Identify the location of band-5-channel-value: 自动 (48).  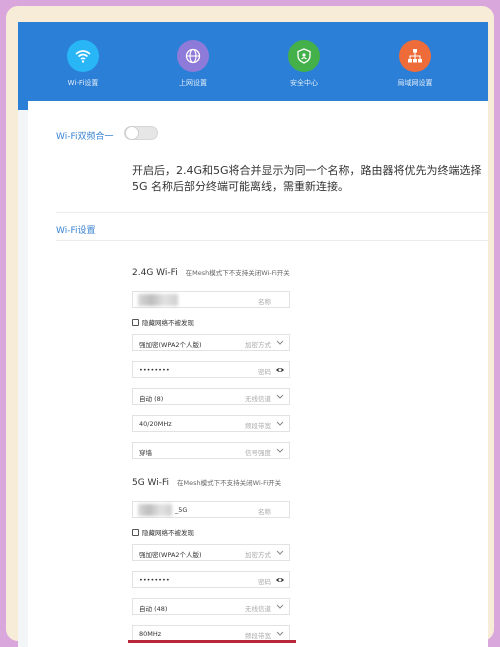
(153, 609).